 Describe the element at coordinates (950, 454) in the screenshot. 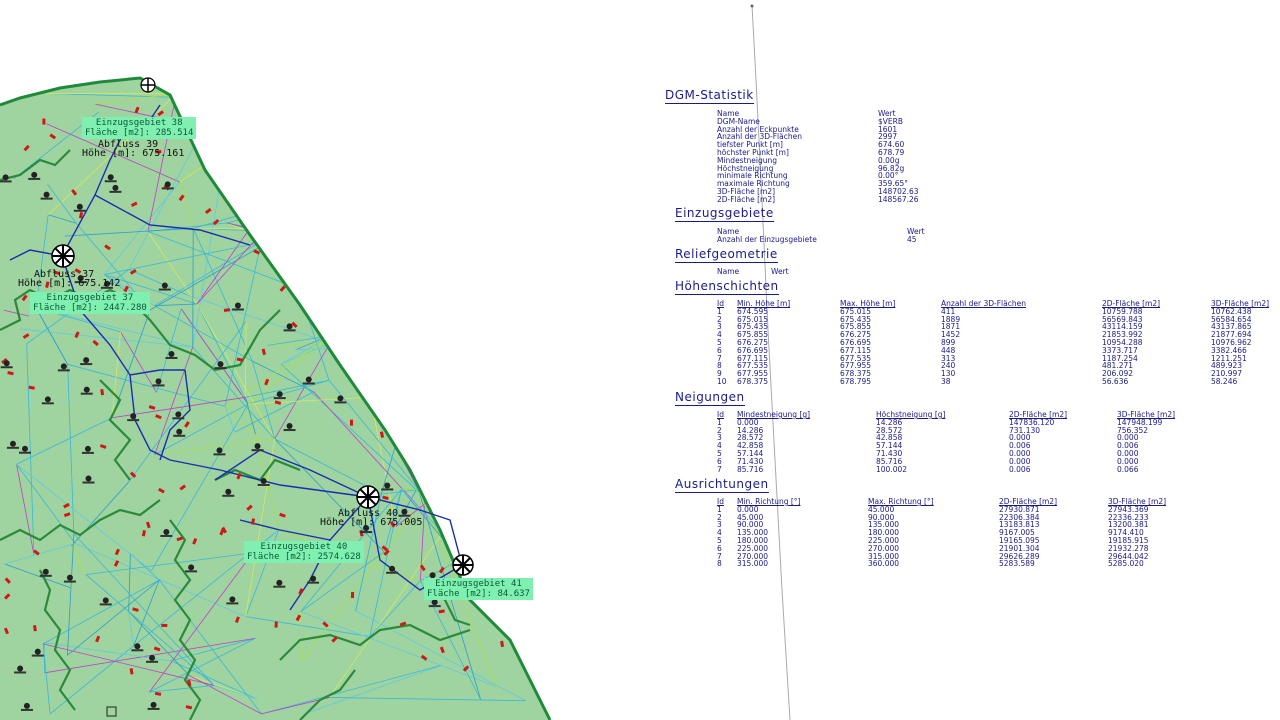

I see `table-row: 5 57.144 71.430 0.000 0.000` at that location.